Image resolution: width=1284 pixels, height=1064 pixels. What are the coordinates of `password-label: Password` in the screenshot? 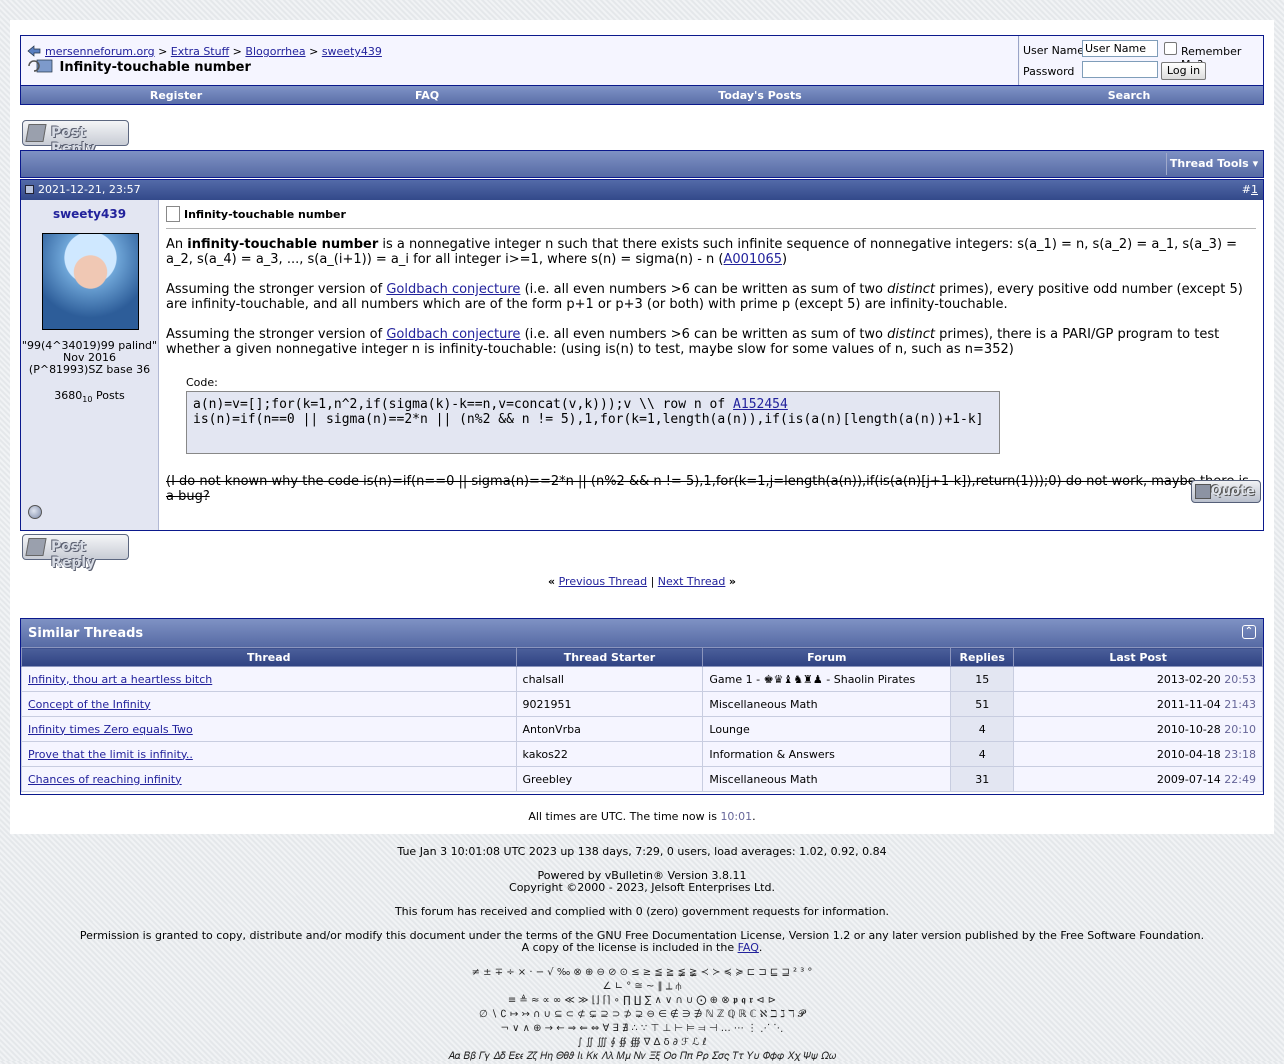 It's located at (1049, 71).